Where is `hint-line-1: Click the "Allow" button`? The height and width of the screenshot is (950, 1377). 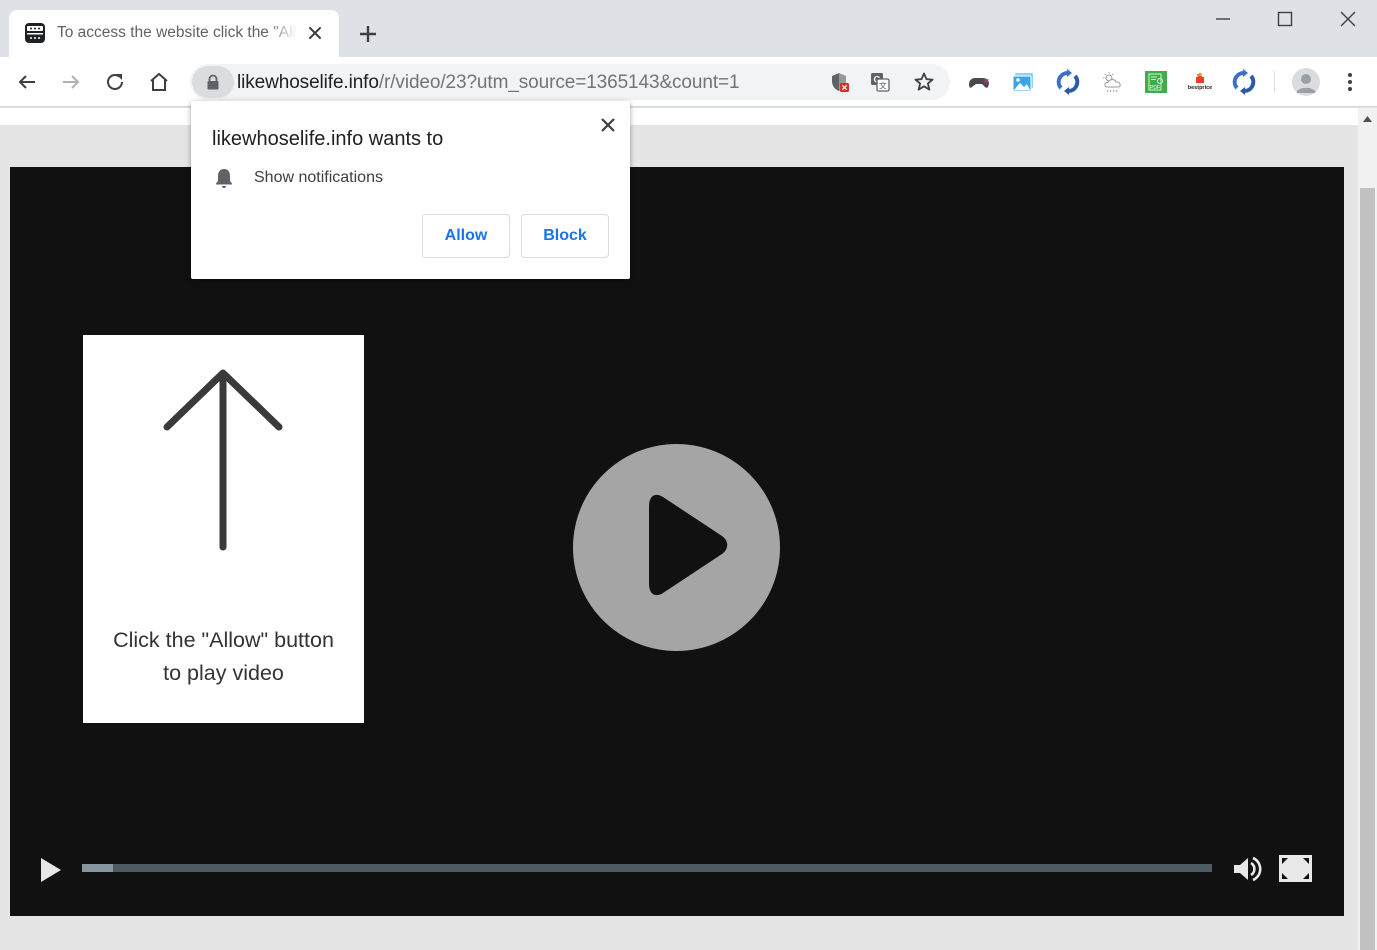 hint-line-1: Click the "Allow" button is located at coordinates (223, 640).